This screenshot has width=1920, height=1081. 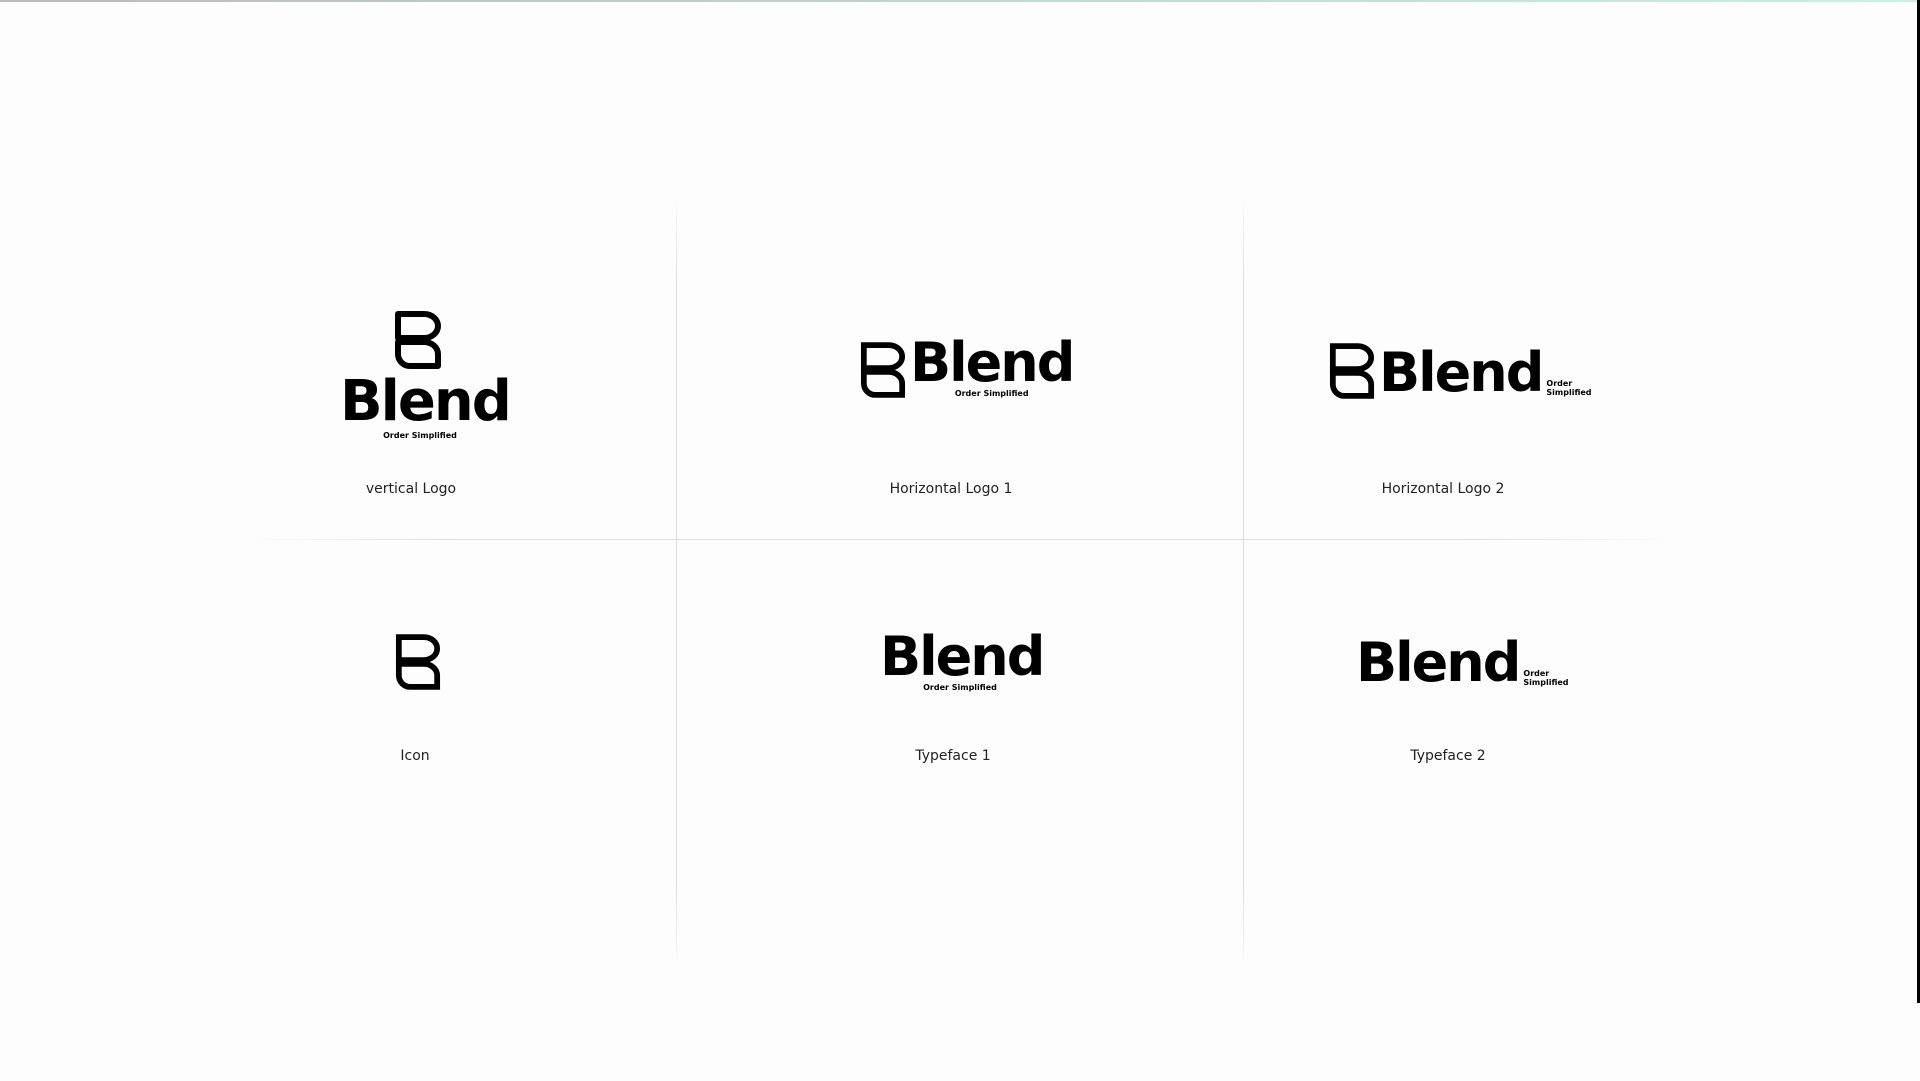 I want to click on top-border, so click(x=960, y=1).